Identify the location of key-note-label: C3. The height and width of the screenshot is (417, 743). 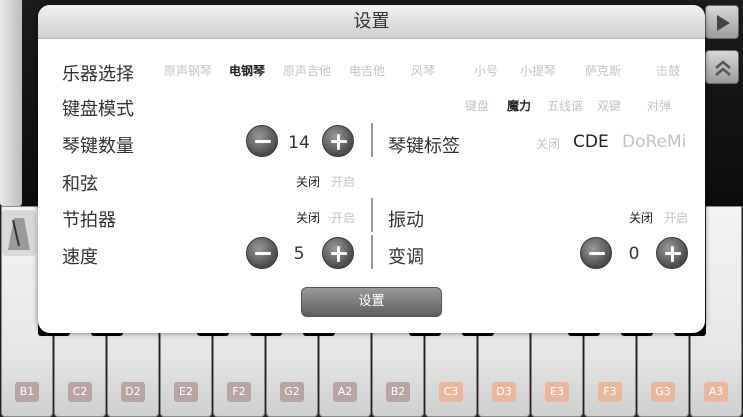
(451, 392).